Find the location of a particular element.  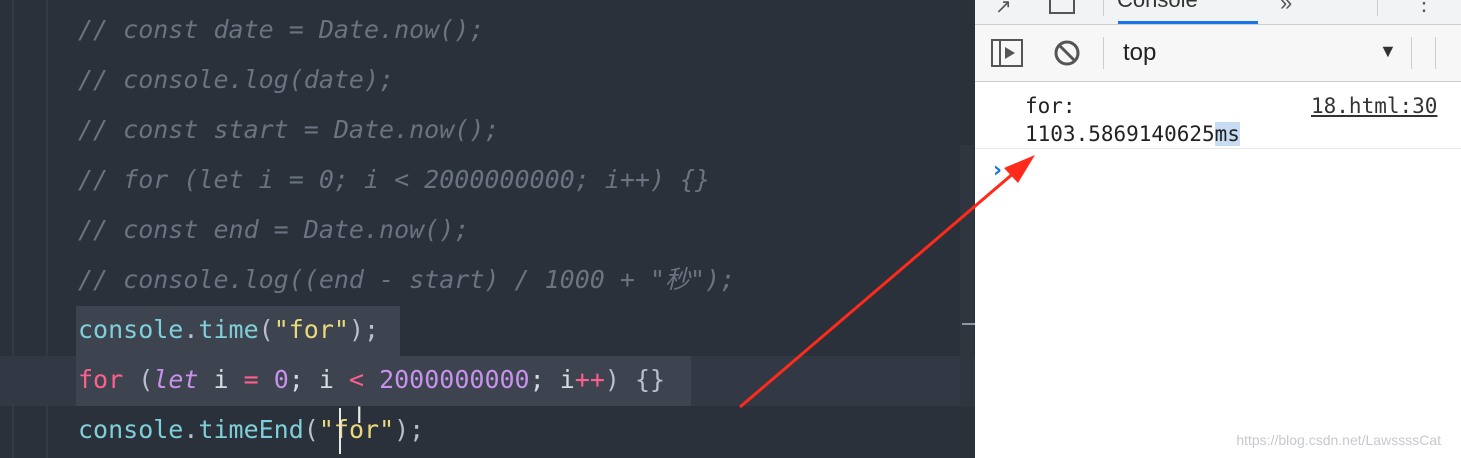

token-operator: ++ is located at coordinates (589, 379).